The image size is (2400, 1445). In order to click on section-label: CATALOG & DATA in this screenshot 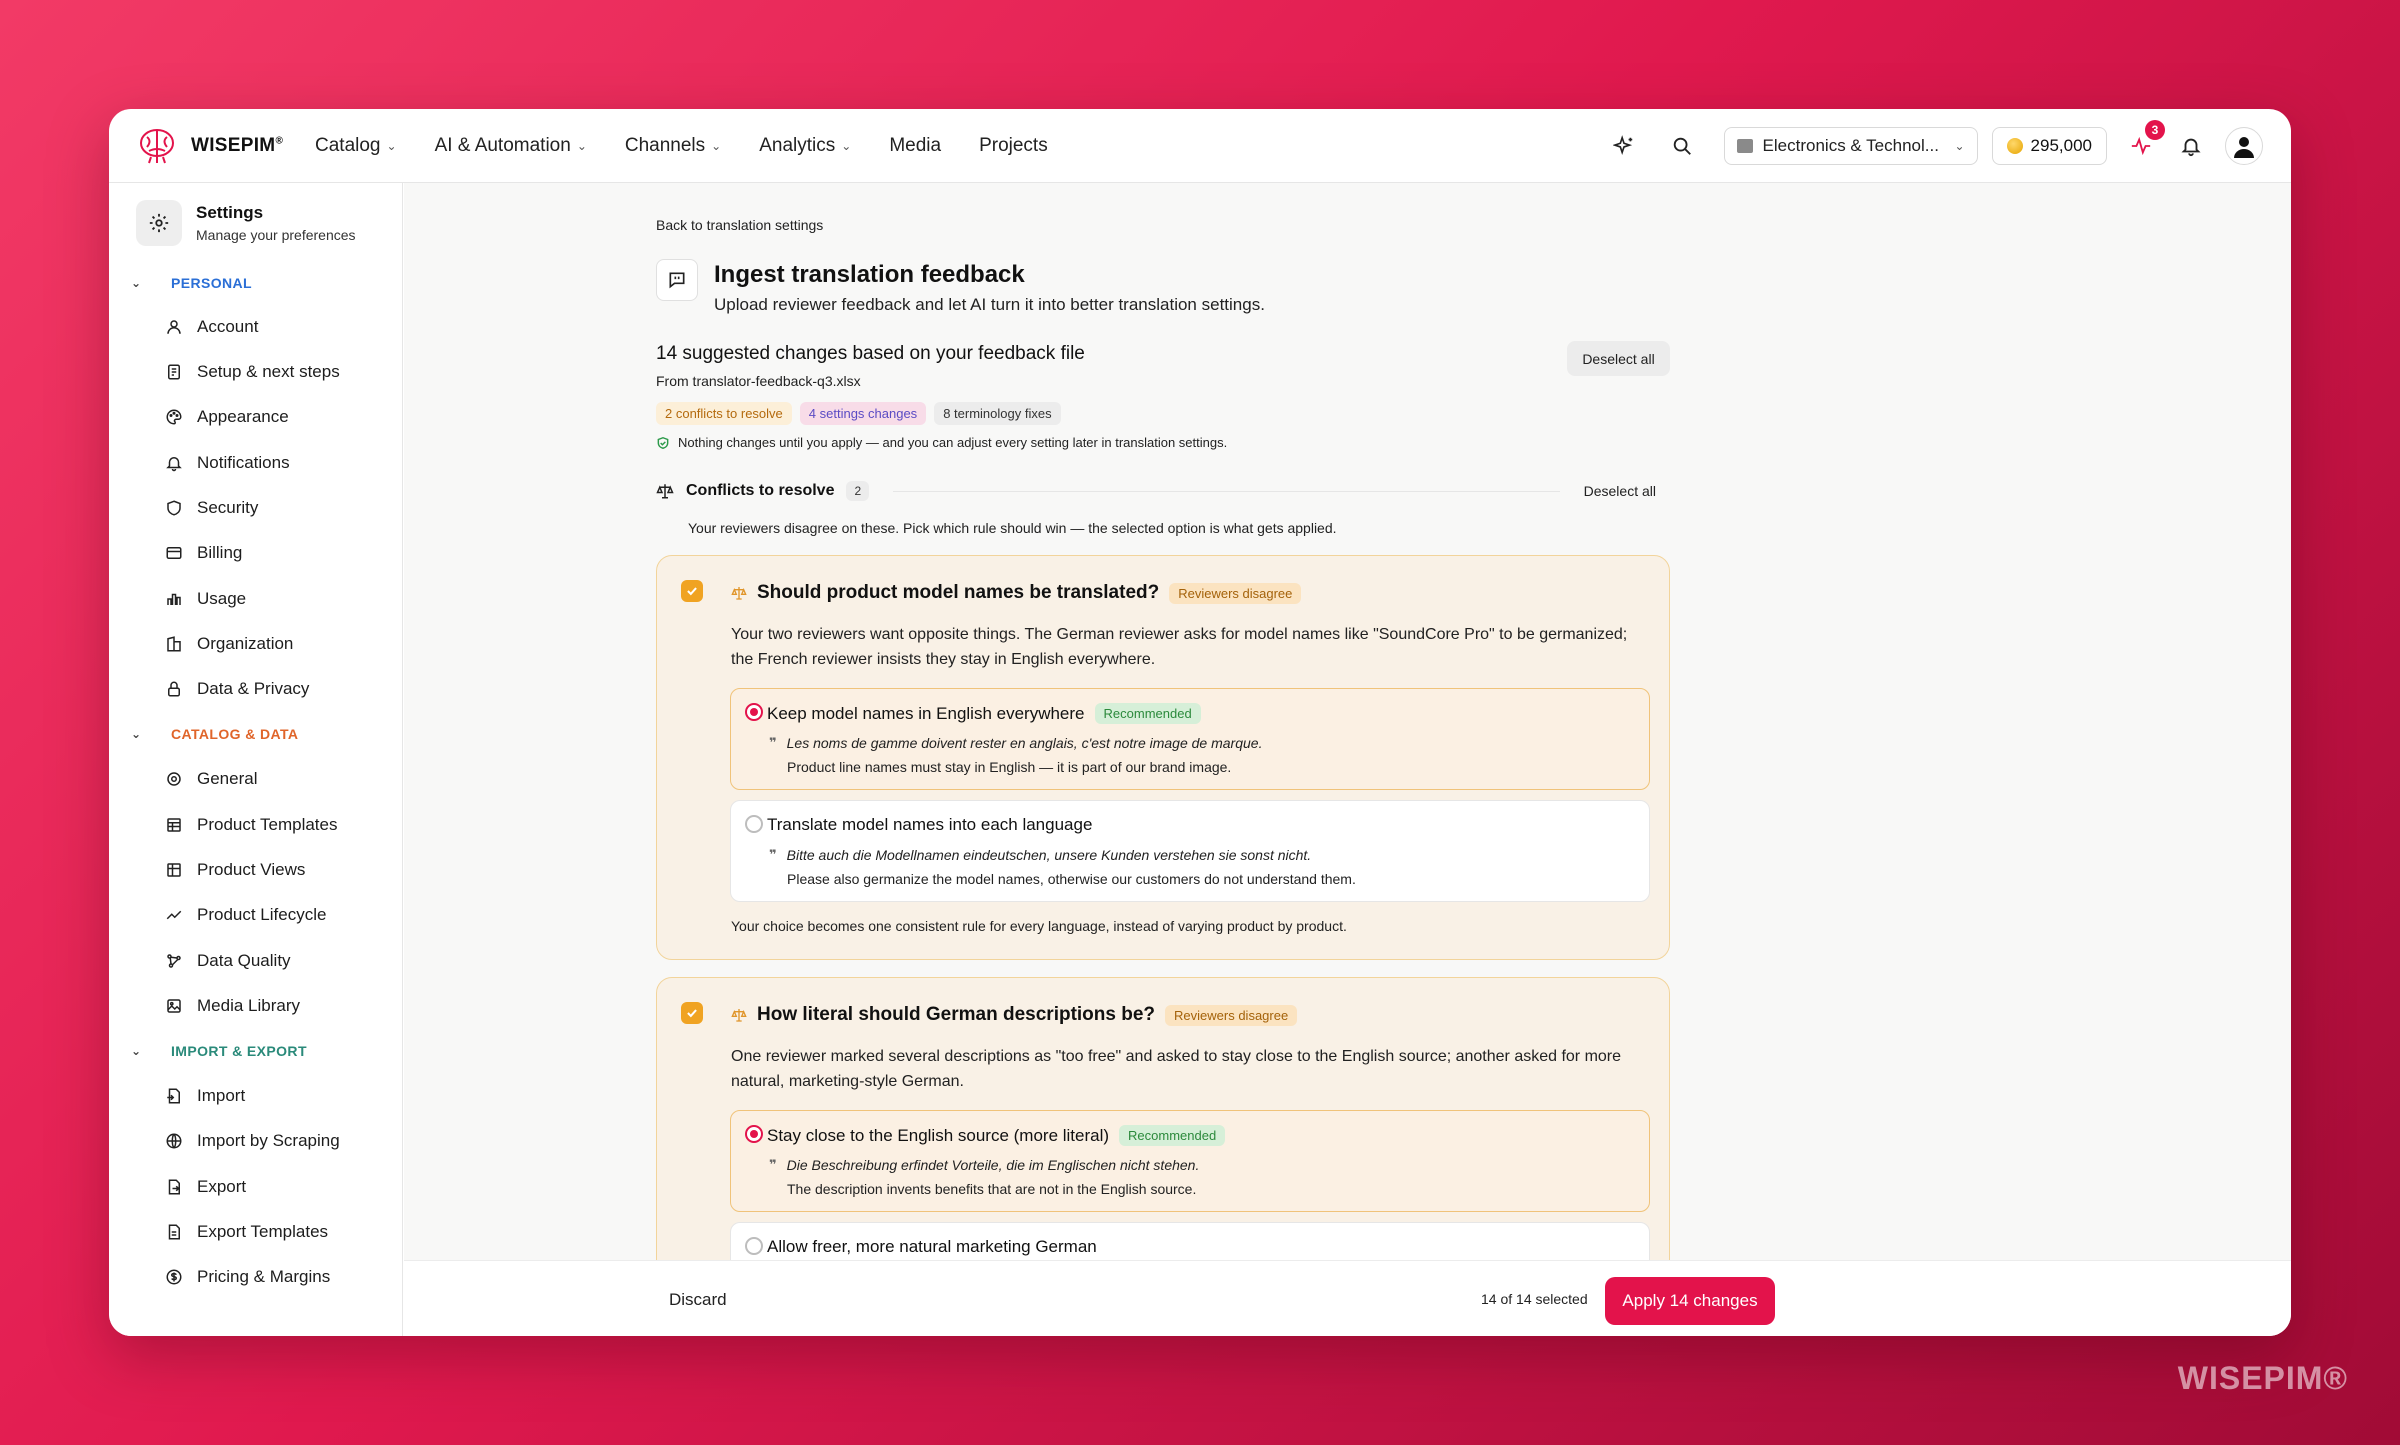, I will do `click(235, 734)`.